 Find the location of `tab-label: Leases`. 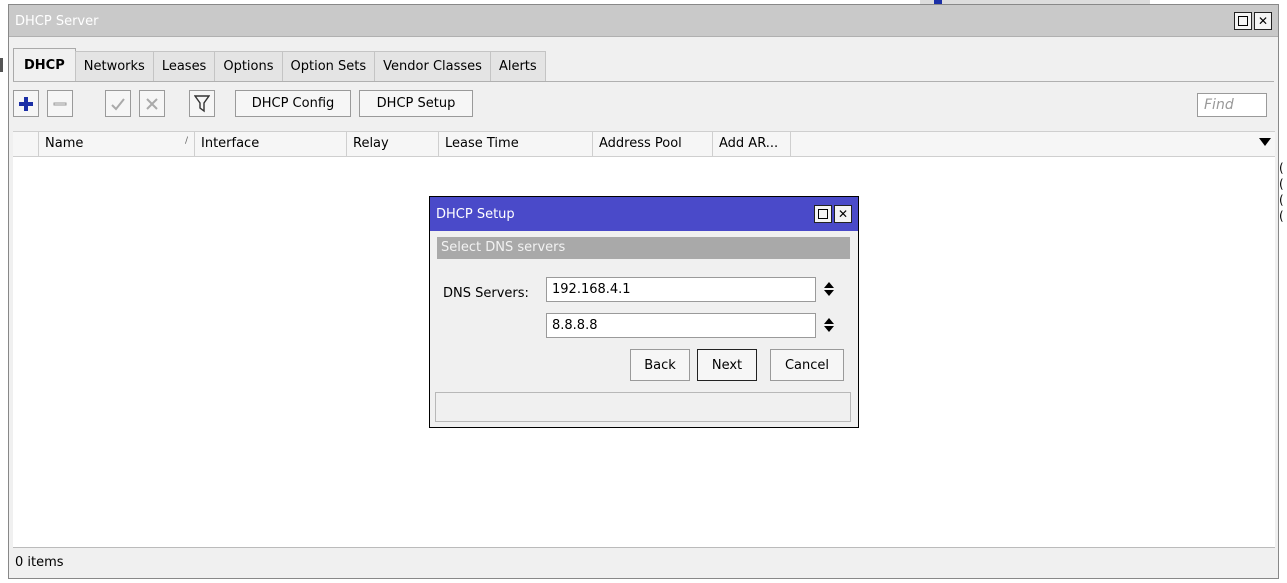

tab-label: Leases is located at coordinates (184, 66).